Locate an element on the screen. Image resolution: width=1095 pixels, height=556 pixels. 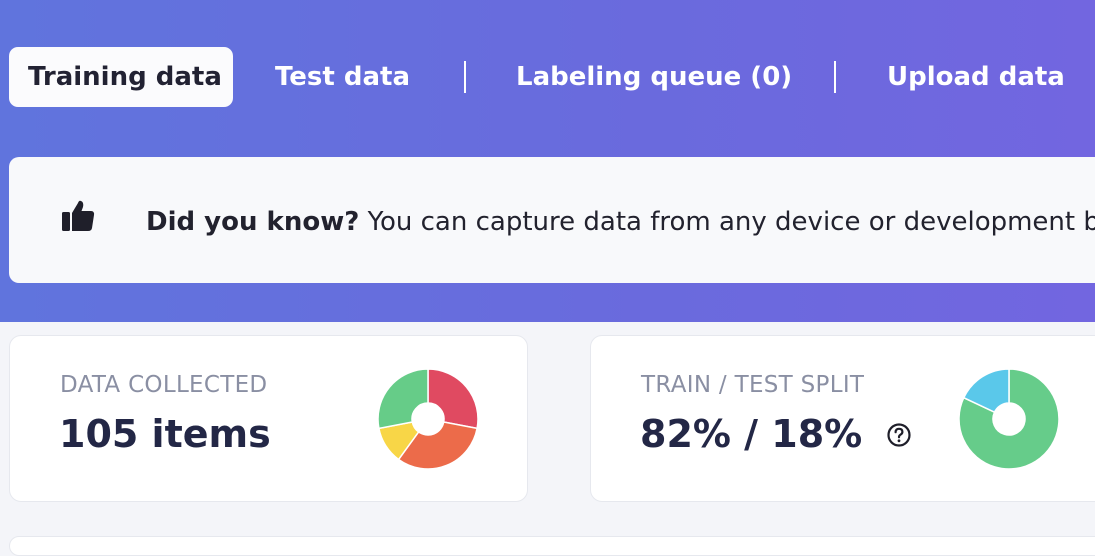
dataset-panel is located at coordinates (552, 546).